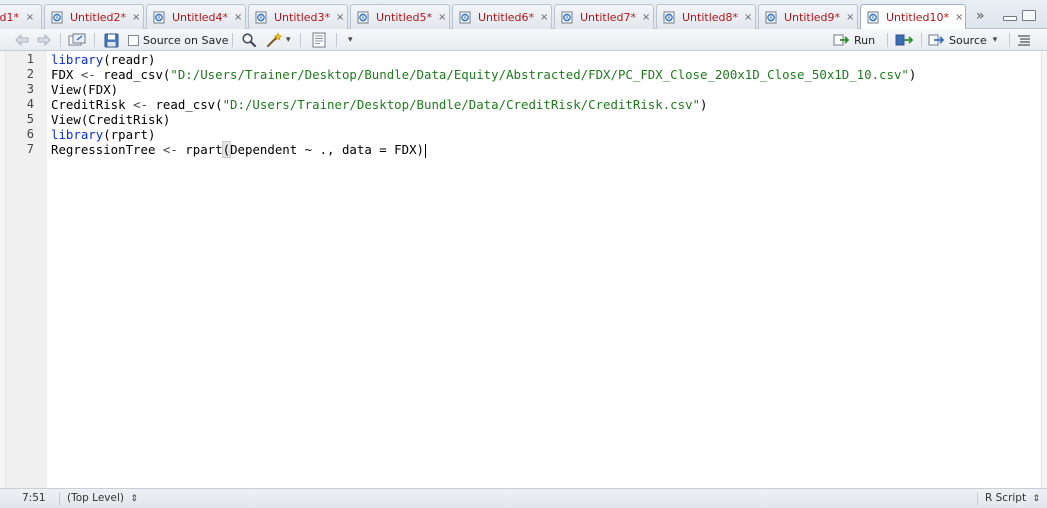 The height and width of the screenshot is (508, 1047). Describe the element at coordinates (523, 40) in the screenshot. I see `editor-toolbar: Source on Save ▾ ▾ Run Source ▾` at that location.